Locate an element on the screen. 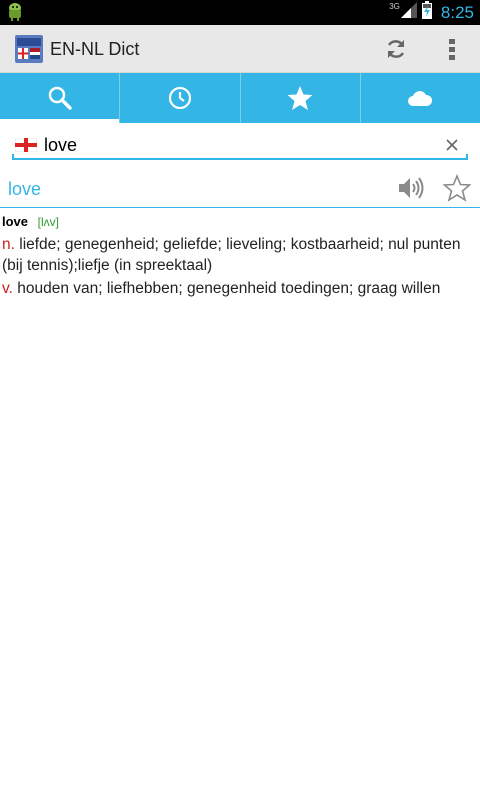 The image size is (480, 800). clear-search-button is located at coordinates (452, 145).